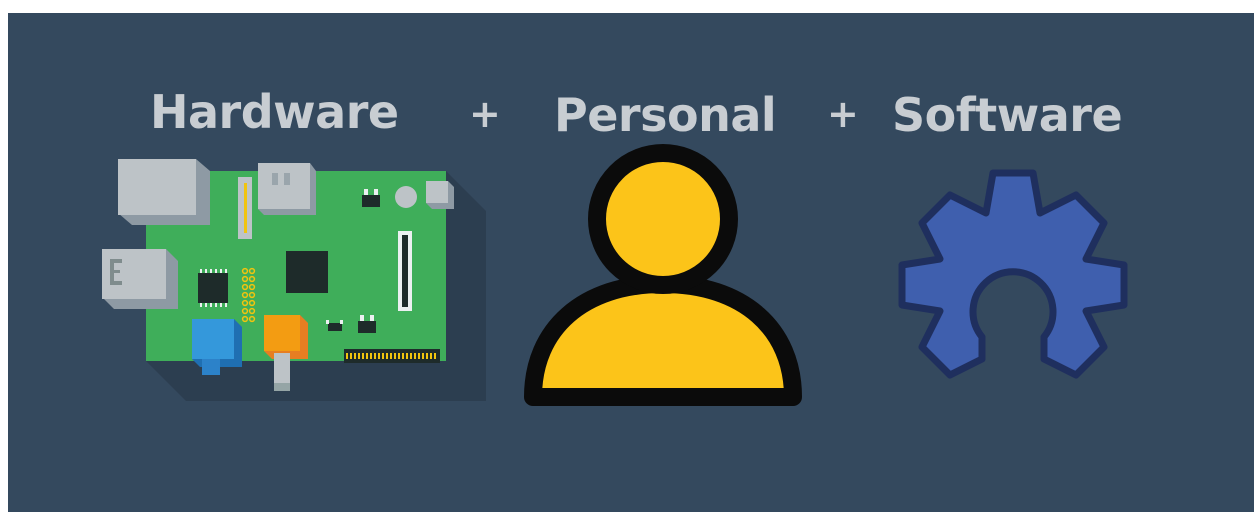 The image size is (1254, 512). Describe the element at coordinates (307, 272) in the screenshot. I see `cpu-chip` at that location.